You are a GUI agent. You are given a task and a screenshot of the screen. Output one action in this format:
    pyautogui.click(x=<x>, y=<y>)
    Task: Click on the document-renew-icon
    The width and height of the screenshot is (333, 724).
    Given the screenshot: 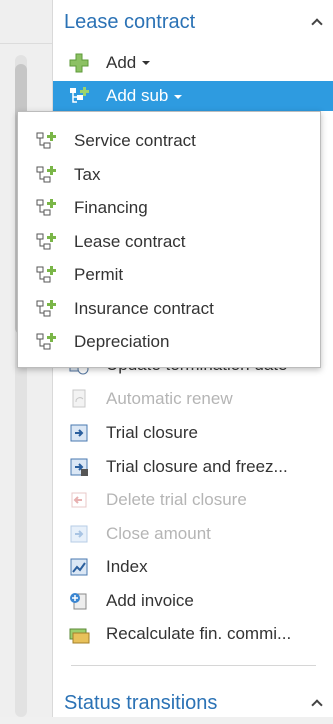 What is the action you would take?
    pyautogui.click(x=79, y=399)
    